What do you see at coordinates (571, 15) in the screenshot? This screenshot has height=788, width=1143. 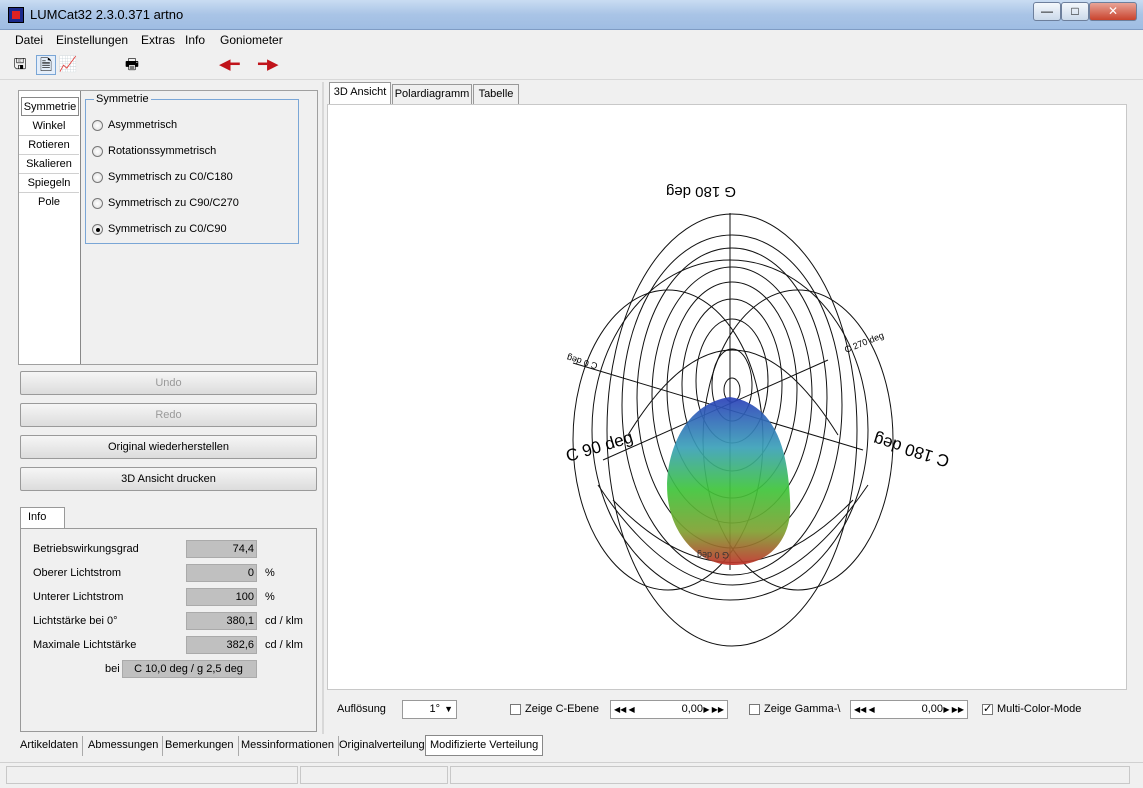 I see `title-bar: LUMCat32 2.3.0.371 artno — □ ✕` at bounding box center [571, 15].